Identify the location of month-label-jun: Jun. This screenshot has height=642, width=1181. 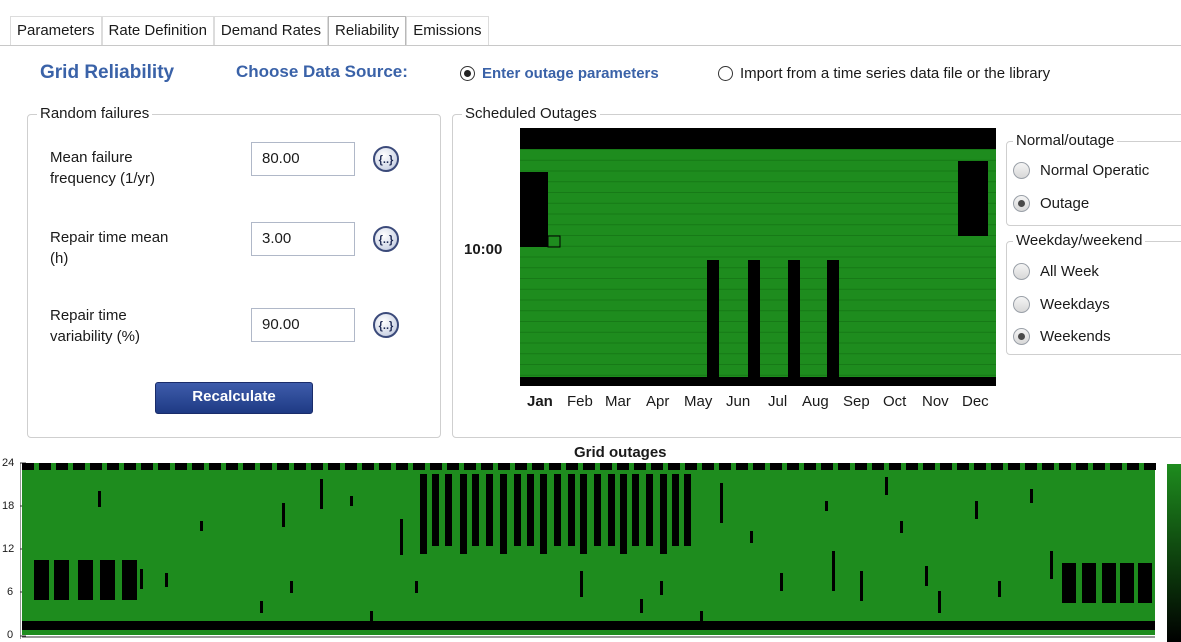
(738, 401).